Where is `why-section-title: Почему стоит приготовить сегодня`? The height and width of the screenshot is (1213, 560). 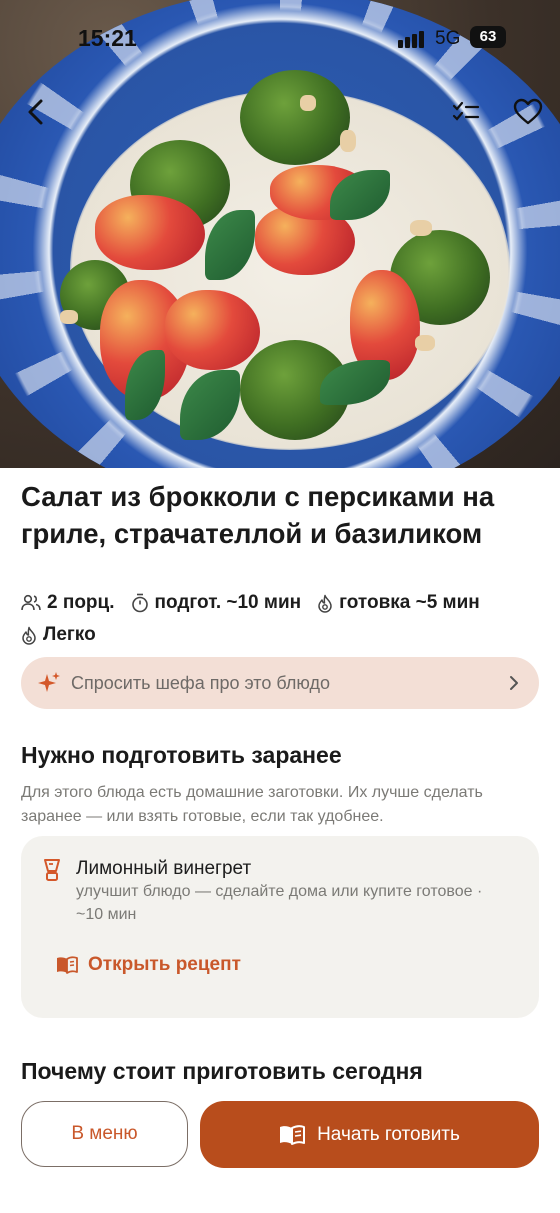 why-section-title: Почему стоит приготовить сегодня is located at coordinates (222, 1071).